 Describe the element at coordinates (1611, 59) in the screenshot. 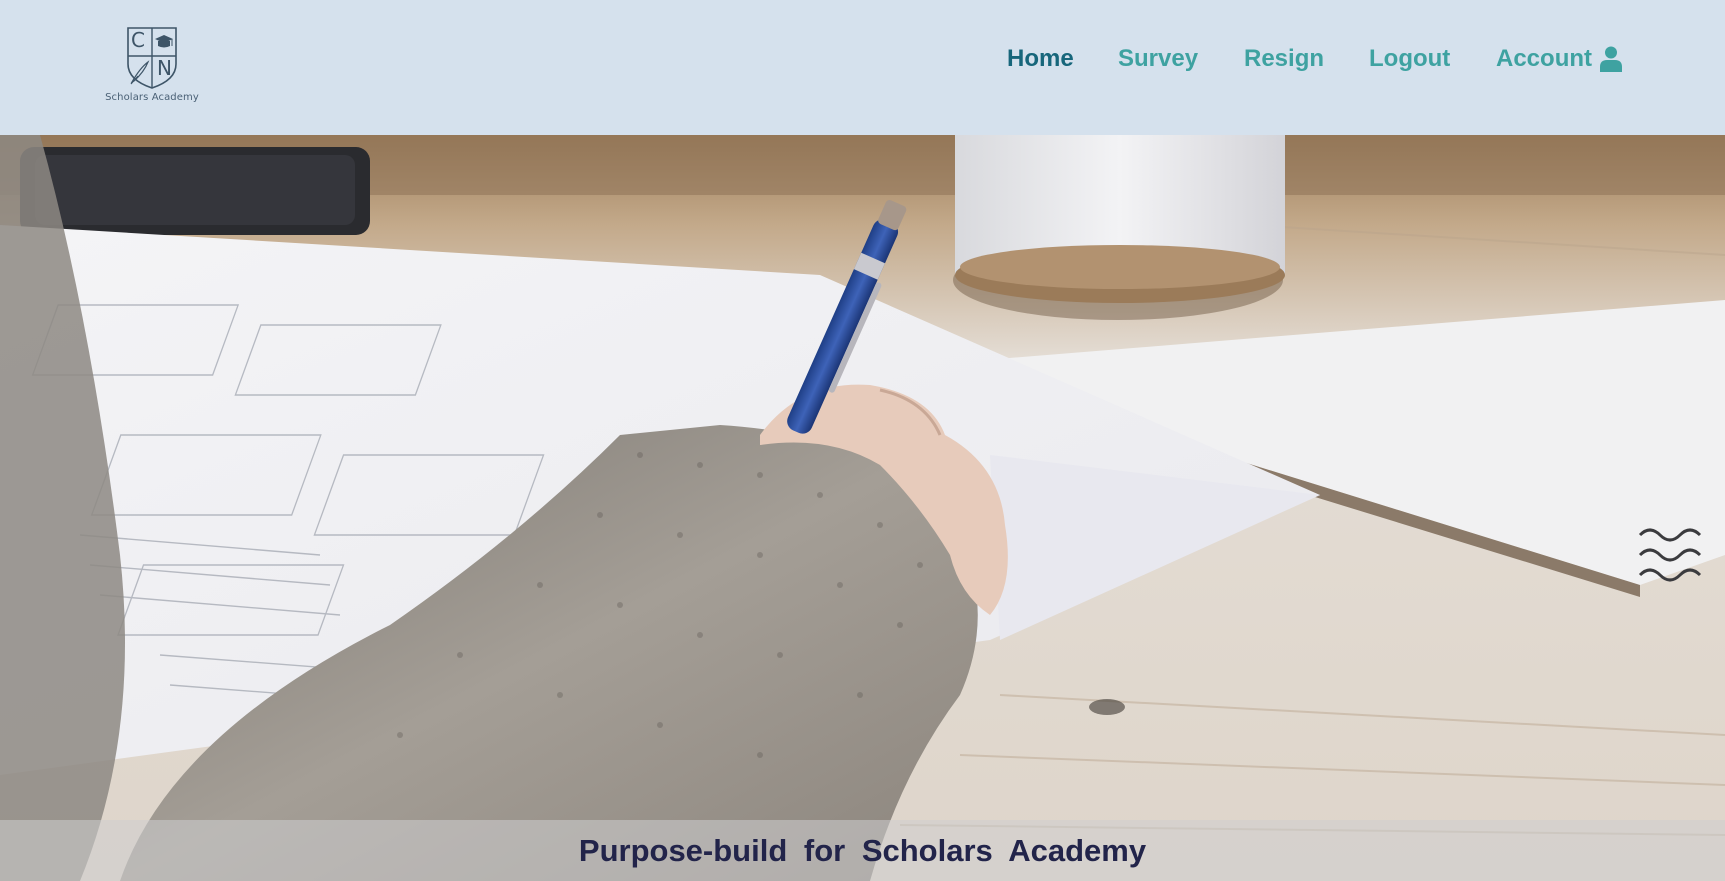

I see `user-icon` at that location.